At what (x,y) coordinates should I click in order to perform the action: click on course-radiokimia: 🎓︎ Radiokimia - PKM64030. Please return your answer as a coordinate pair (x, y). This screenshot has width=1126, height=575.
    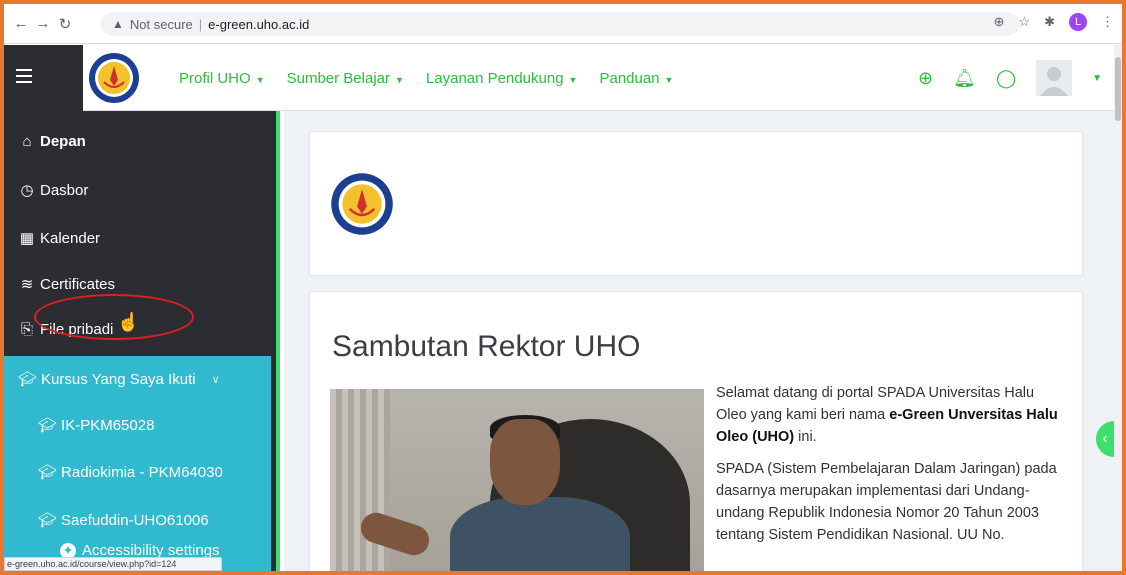
    Looking at the image, I should click on (130, 472).